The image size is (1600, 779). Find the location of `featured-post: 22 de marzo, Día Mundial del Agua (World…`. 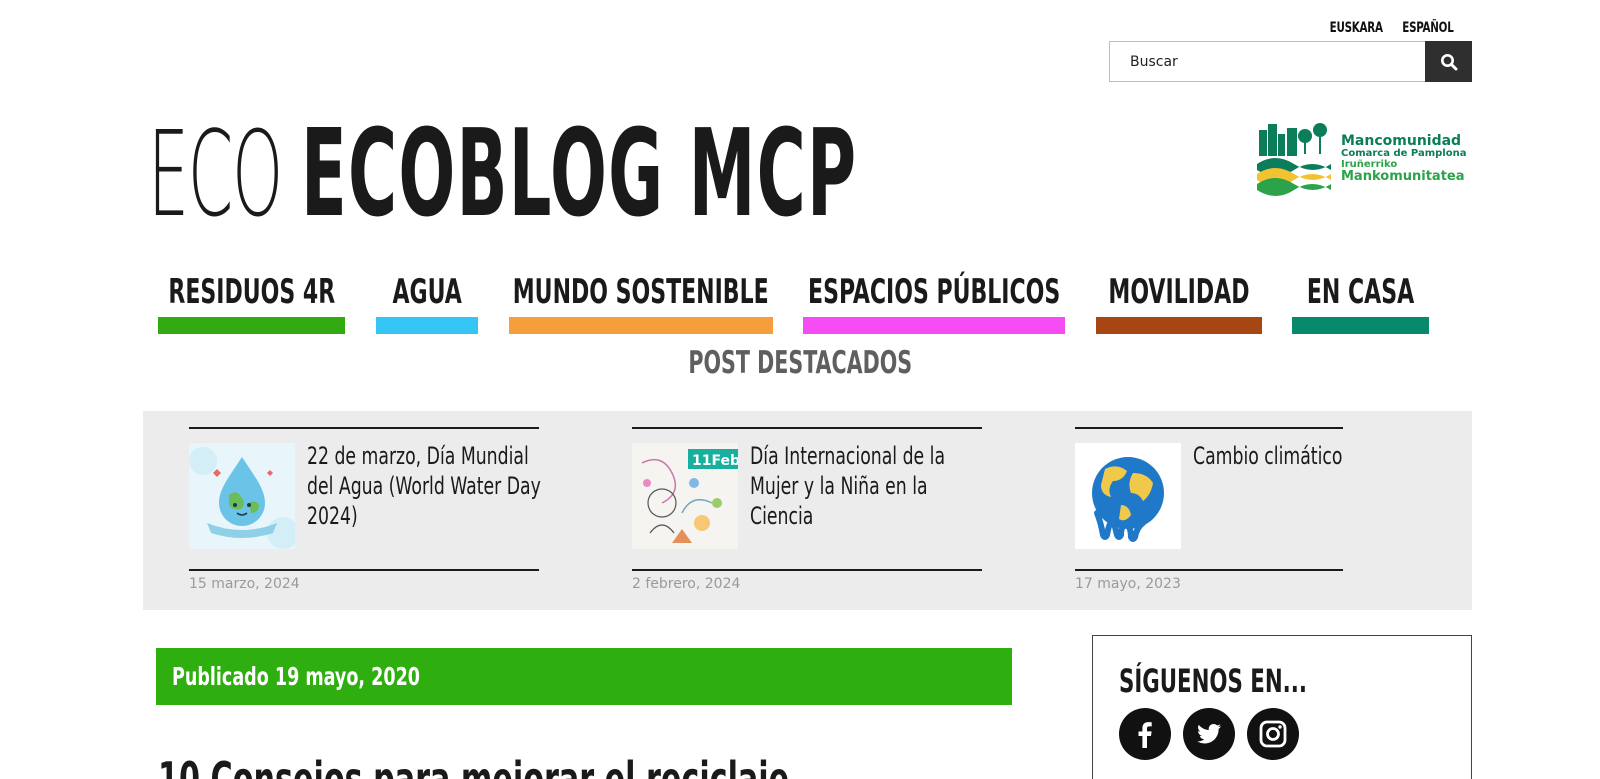

featured-post: 22 de marzo, Día Mundial del Agua (World… is located at coordinates (365, 517).